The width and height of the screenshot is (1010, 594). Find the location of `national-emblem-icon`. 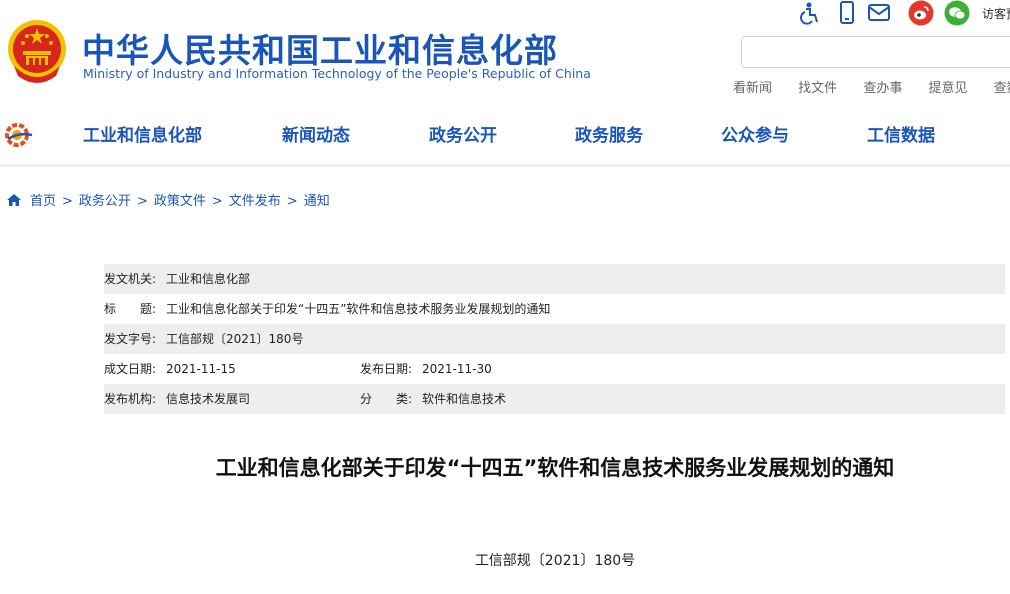

national-emblem-icon is located at coordinates (37, 51).